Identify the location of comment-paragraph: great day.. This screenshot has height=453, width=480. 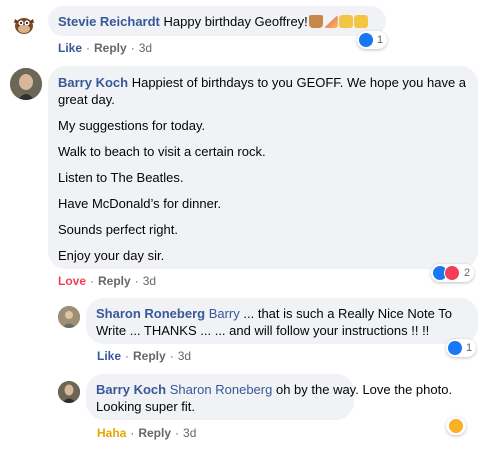
(86, 99).